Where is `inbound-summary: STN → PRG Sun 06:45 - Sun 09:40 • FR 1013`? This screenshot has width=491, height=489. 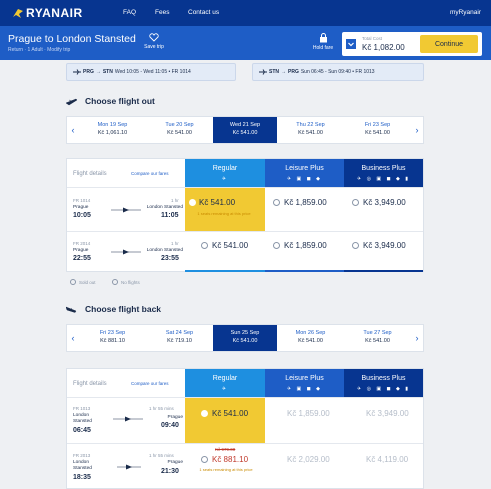 inbound-summary: STN → PRG Sun 06:45 - Sun 09:40 • FR 1013 is located at coordinates (338, 72).